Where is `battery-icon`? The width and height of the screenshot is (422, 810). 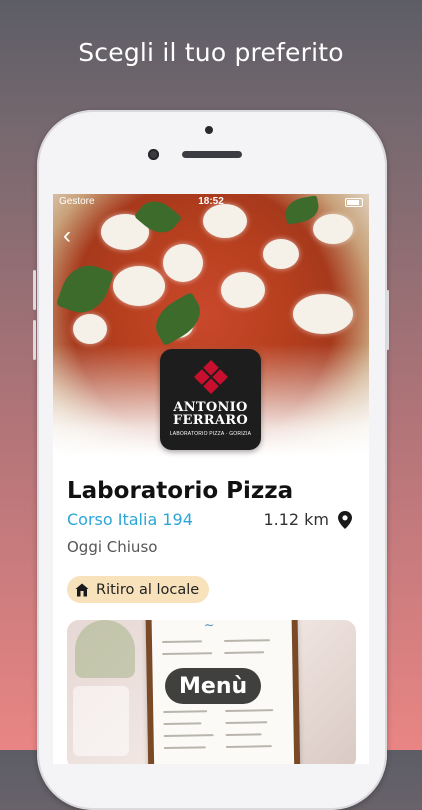
battery-icon is located at coordinates (354, 202).